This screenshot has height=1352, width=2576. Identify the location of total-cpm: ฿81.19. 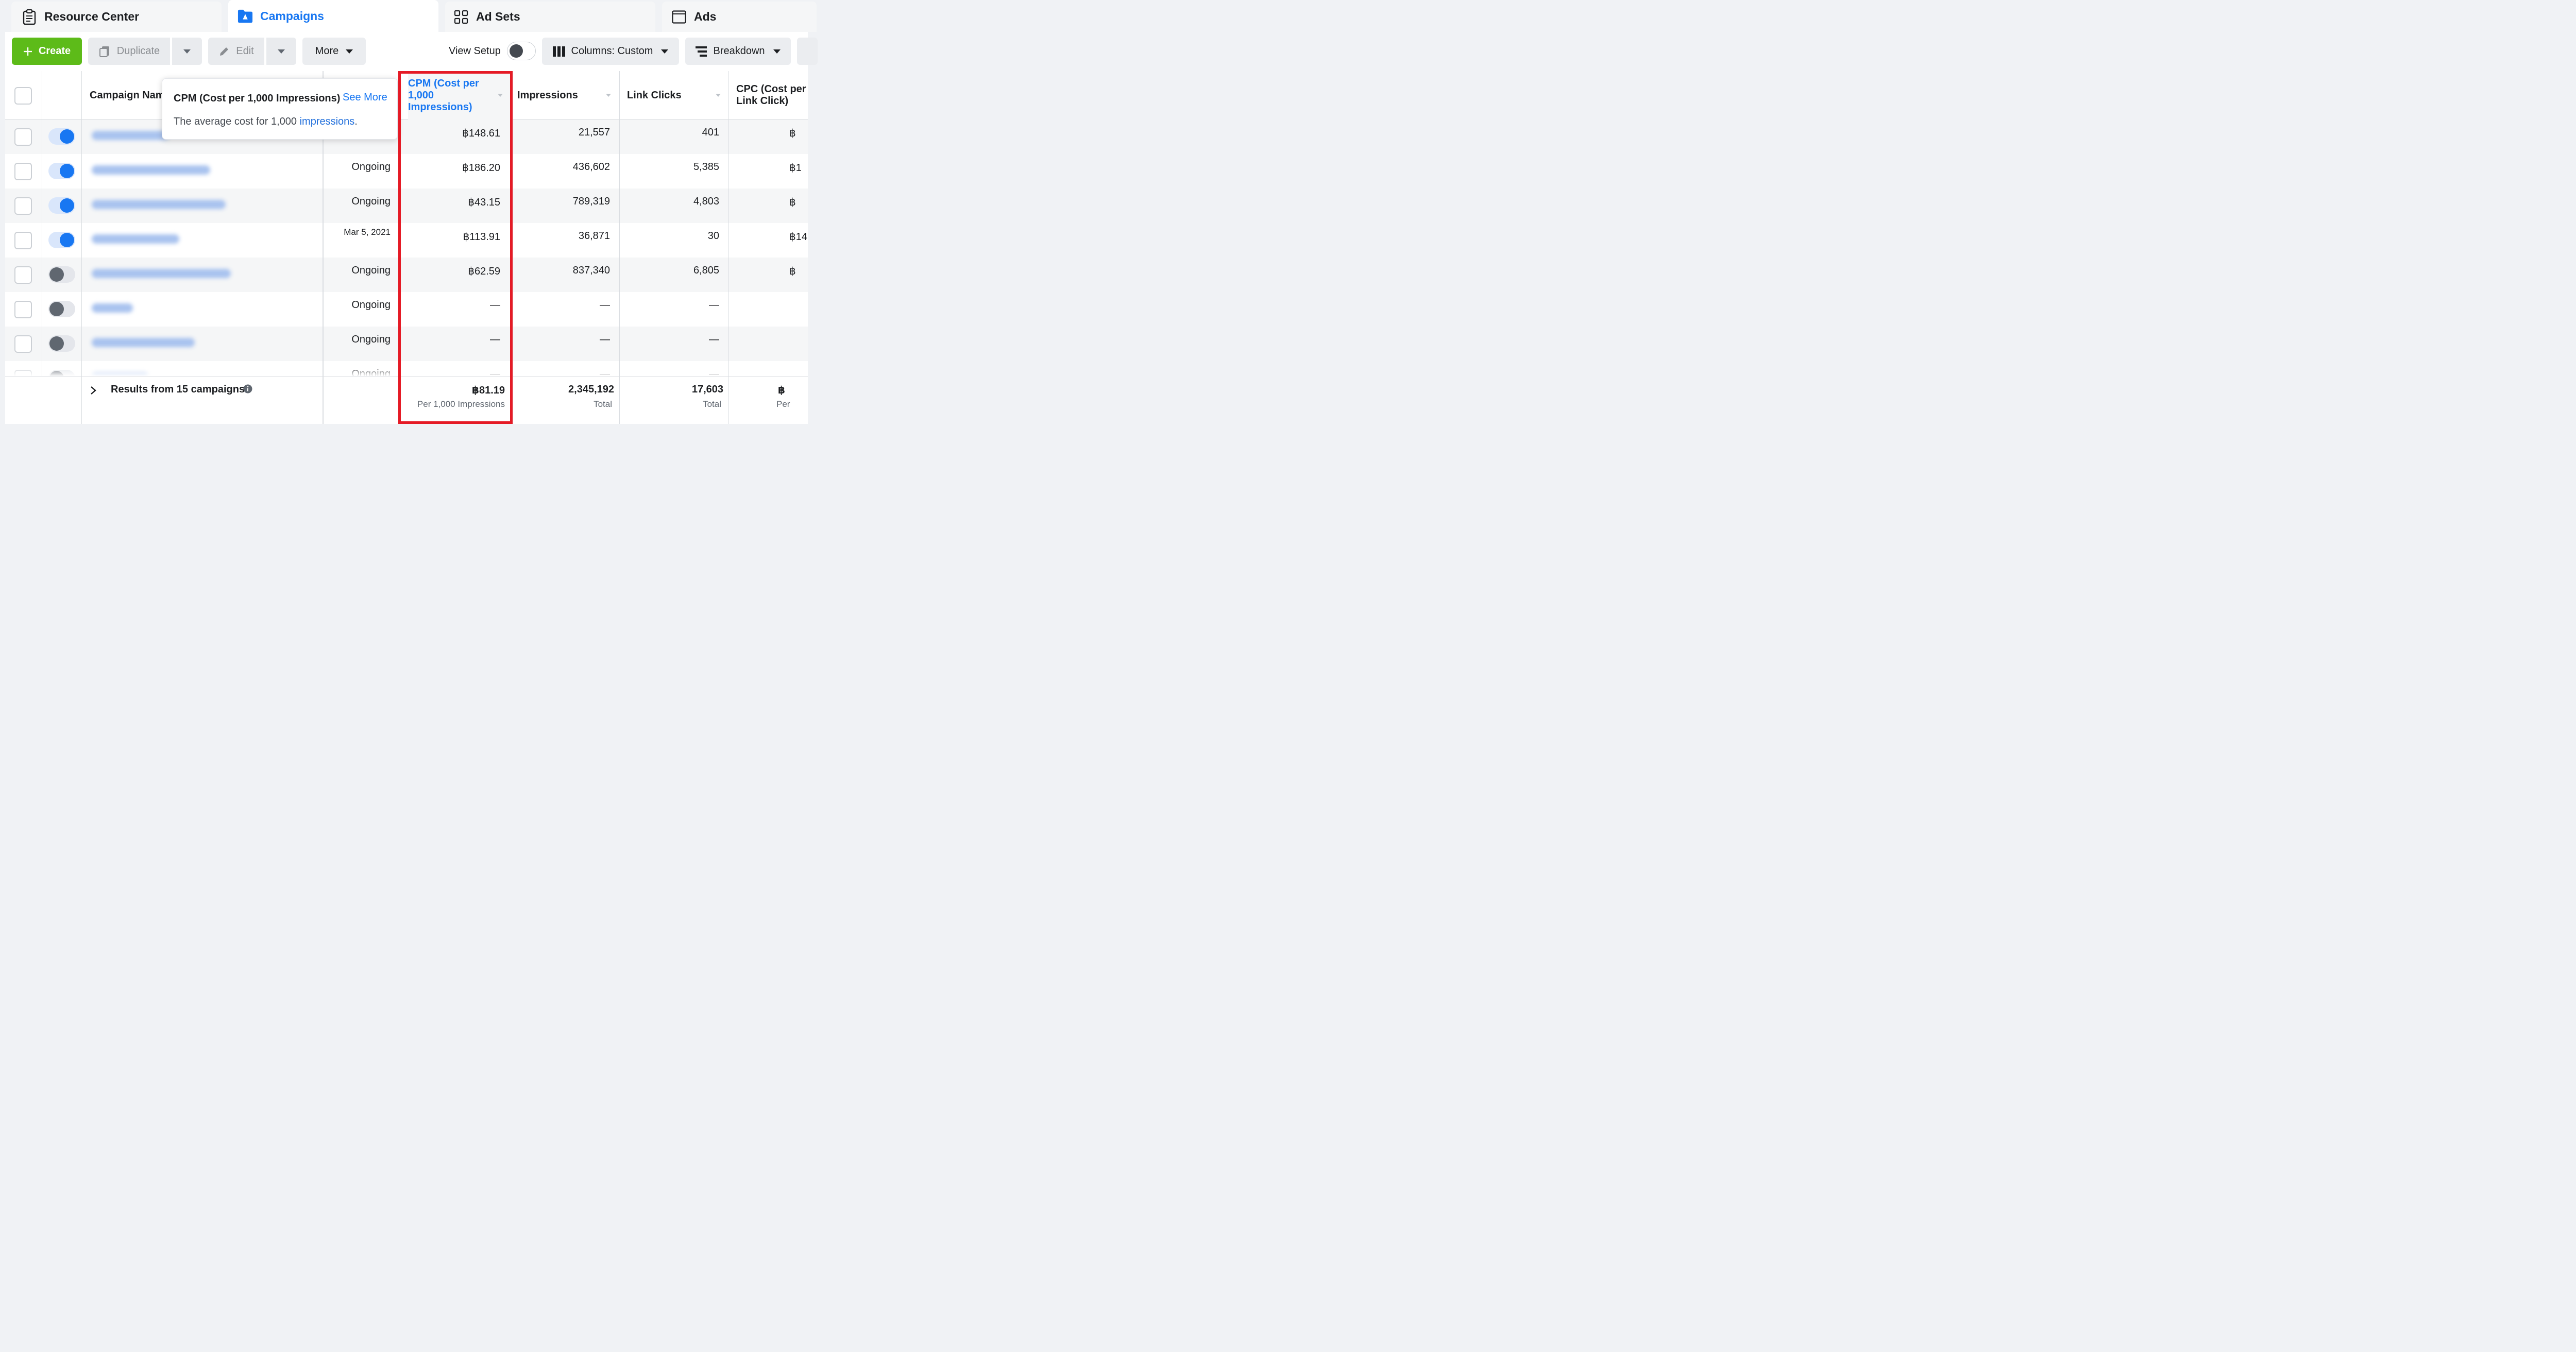
(488, 391).